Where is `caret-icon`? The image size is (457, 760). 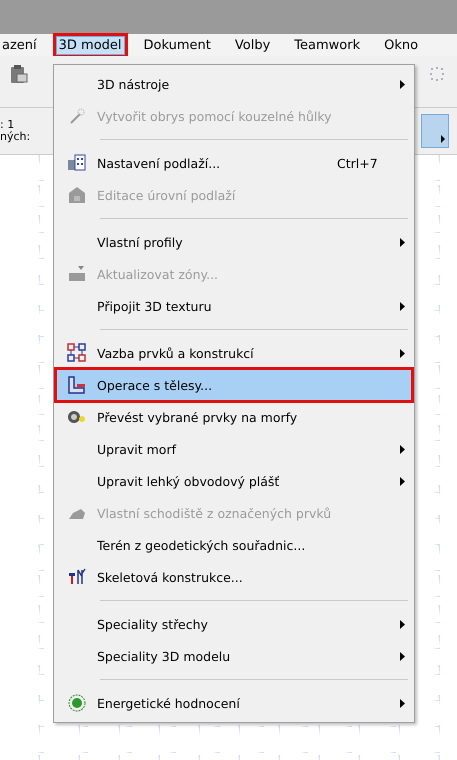 caret-icon is located at coordinates (443, 139).